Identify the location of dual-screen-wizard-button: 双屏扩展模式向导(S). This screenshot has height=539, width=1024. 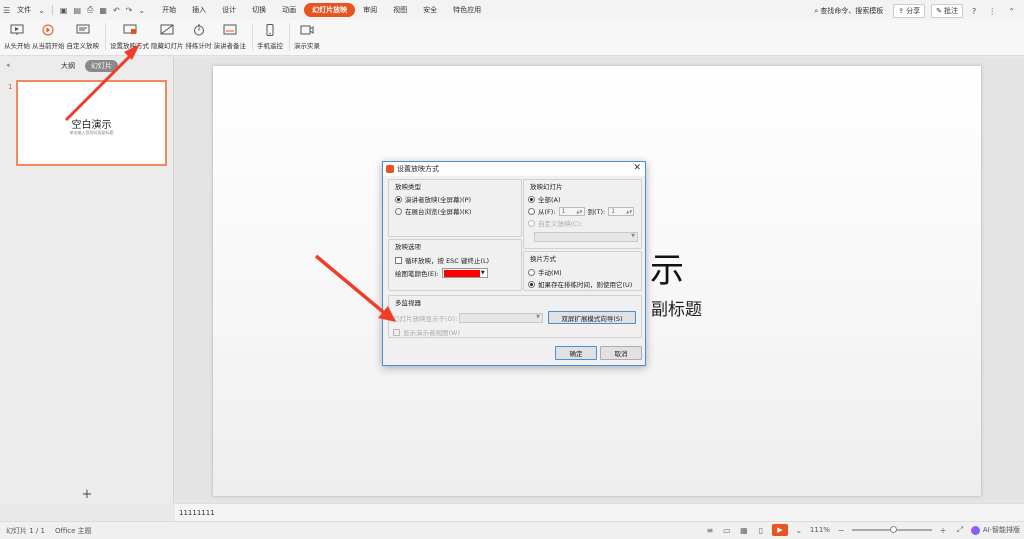
(592, 317).